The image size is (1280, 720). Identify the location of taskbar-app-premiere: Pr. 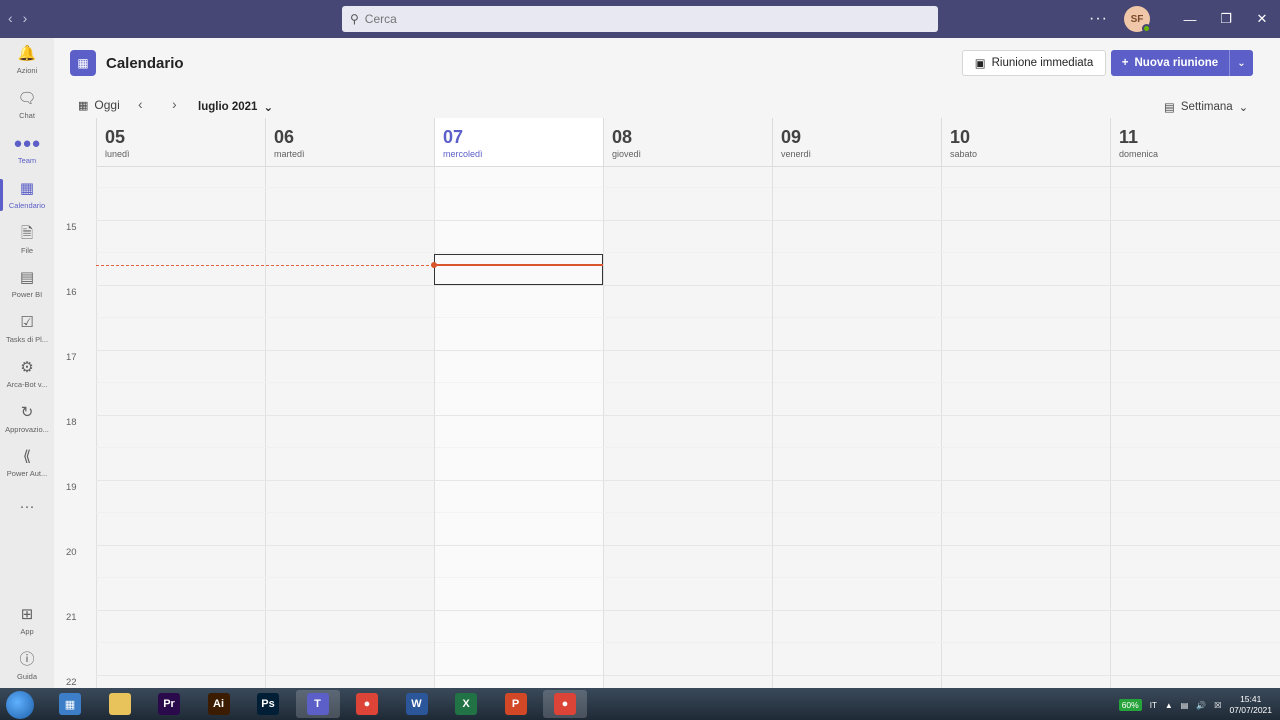
(169, 704).